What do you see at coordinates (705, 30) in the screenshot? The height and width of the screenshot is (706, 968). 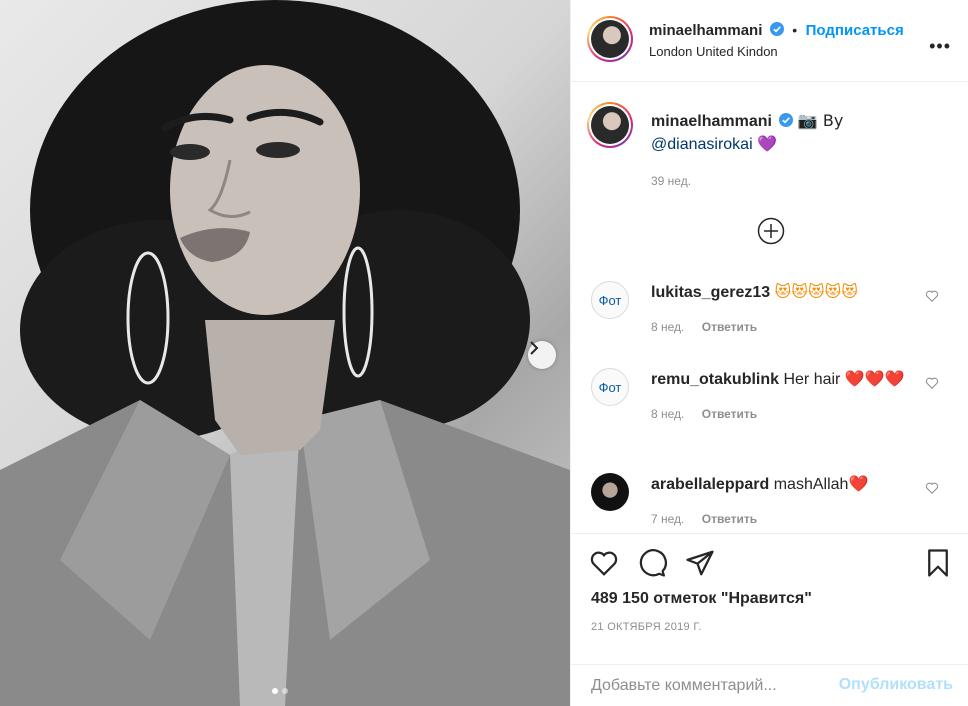 I see `author-username: minaelhammani` at bounding box center [705, 30].